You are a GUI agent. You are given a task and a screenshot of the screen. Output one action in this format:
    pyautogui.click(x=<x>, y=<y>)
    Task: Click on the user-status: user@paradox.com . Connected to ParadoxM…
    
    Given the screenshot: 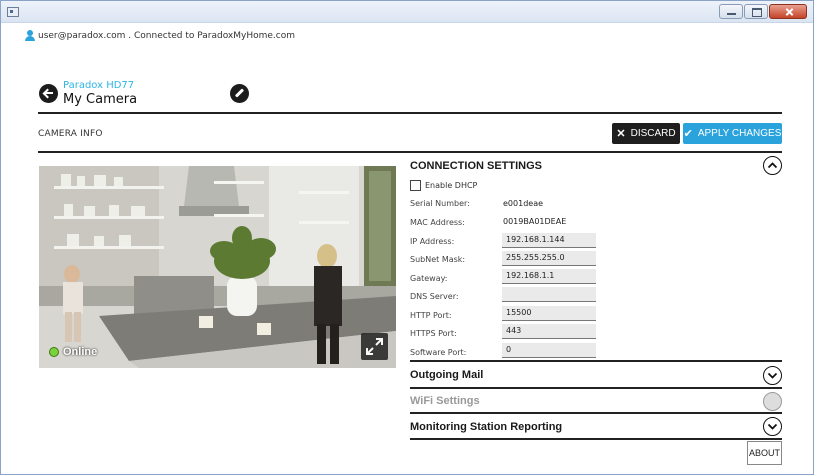 What is the action you would take?
    pyautogui.click(x=160, y=35)
    